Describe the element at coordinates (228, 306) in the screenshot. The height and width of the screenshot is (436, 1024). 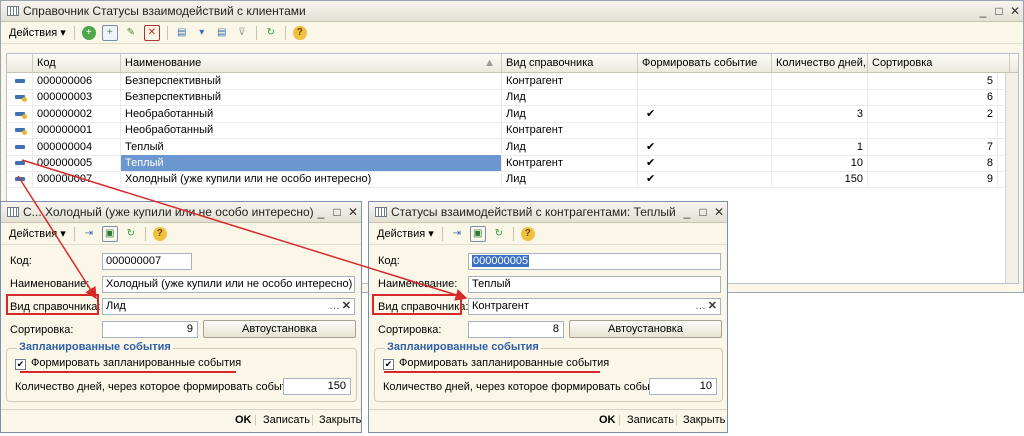
I see `kind-input: Лид … ✕` at that location.